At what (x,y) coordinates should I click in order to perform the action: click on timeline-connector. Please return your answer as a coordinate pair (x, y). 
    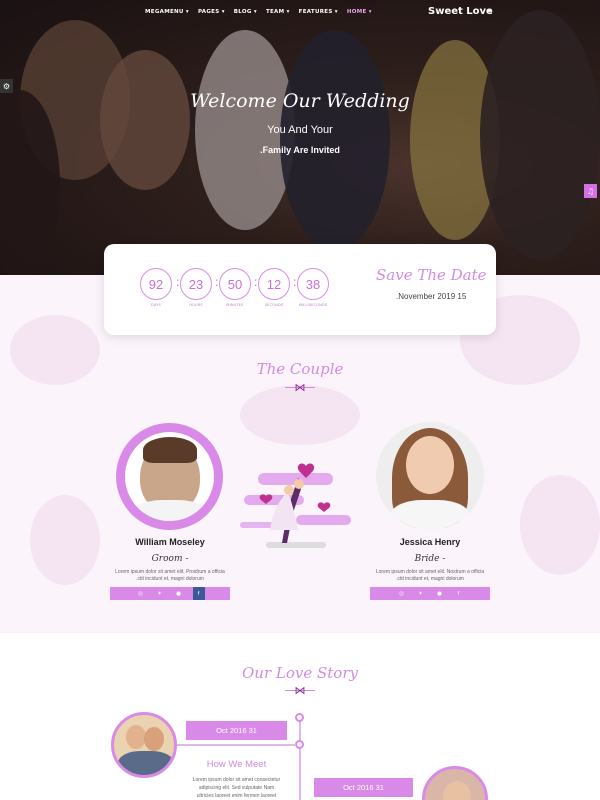
    Looking at the image, I should click on (234, 745).